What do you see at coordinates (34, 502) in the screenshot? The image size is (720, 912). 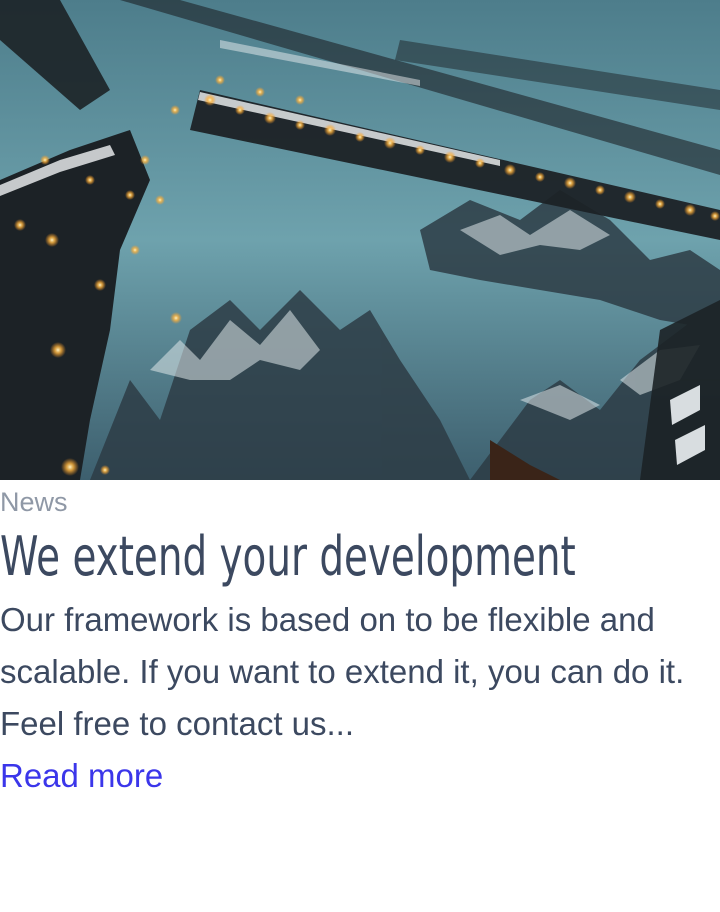 I see `category-label: News` at bounding box center [34, 502].